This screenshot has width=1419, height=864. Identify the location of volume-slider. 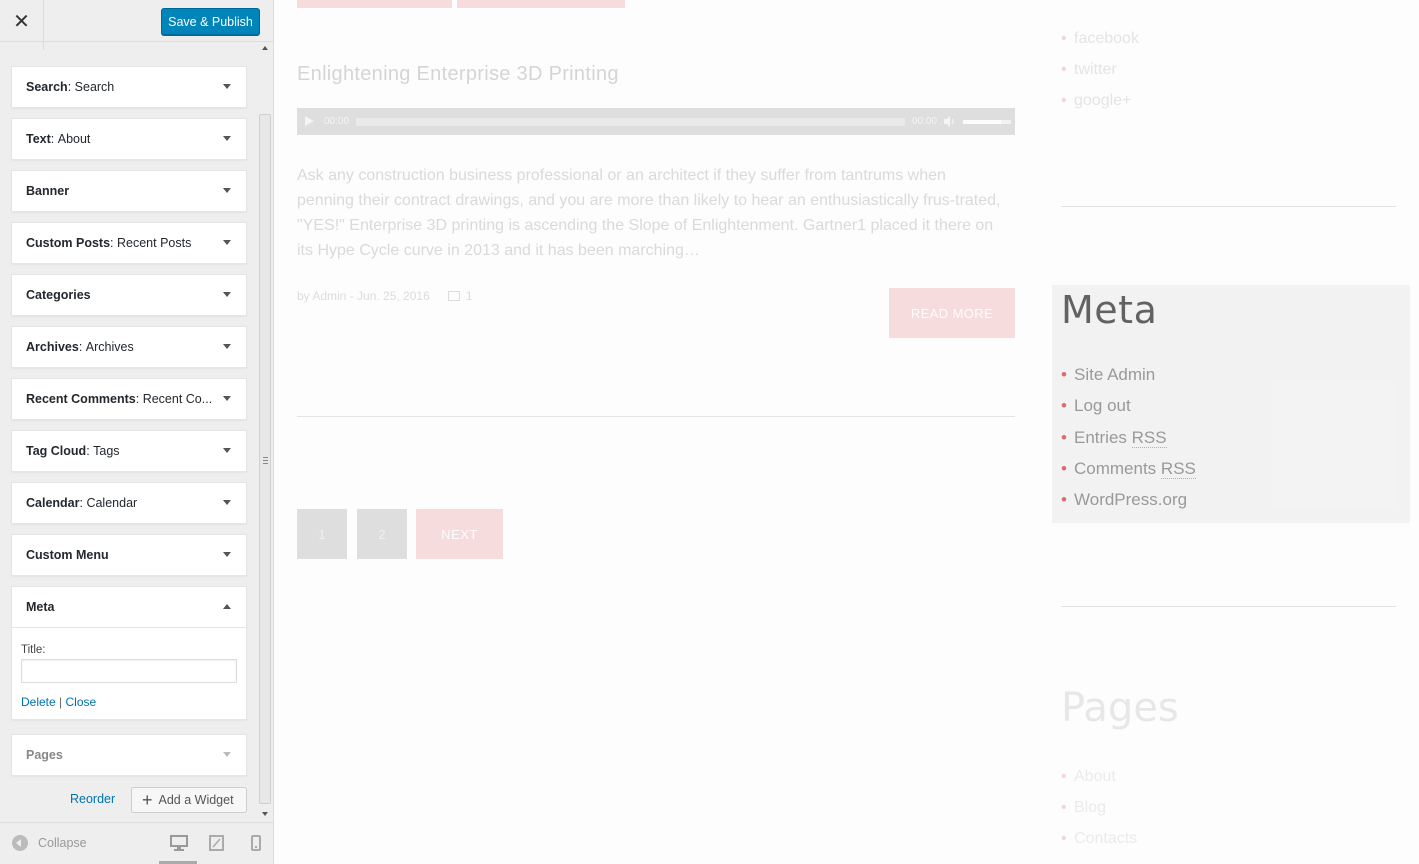
(987, 122).